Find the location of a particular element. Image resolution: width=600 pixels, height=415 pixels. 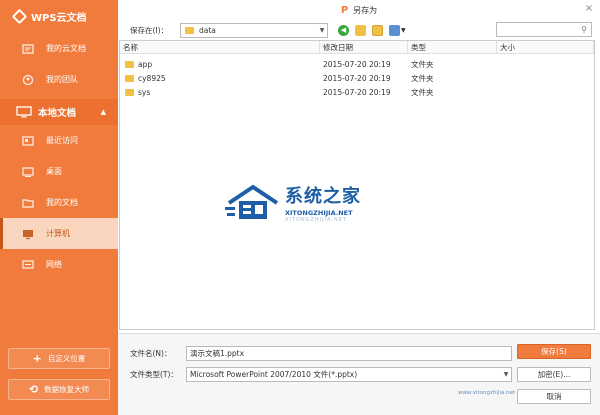

filename-label: 文件名(N)： is located at coordinates (151, 353).